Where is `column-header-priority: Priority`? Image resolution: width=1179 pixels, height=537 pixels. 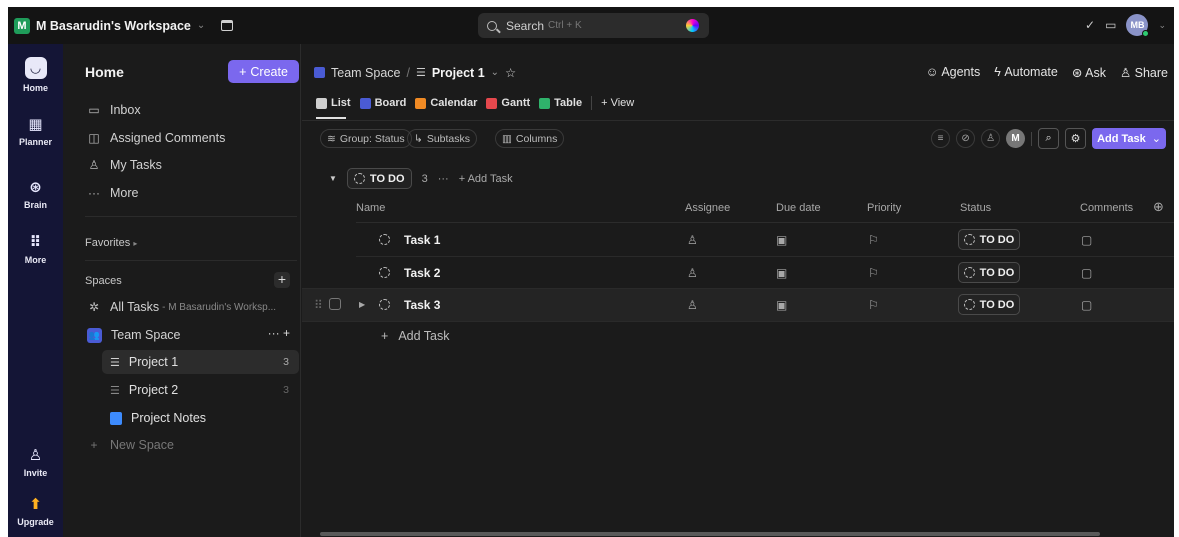 column-header-priority: Priority is located at coordinates (884, 208).